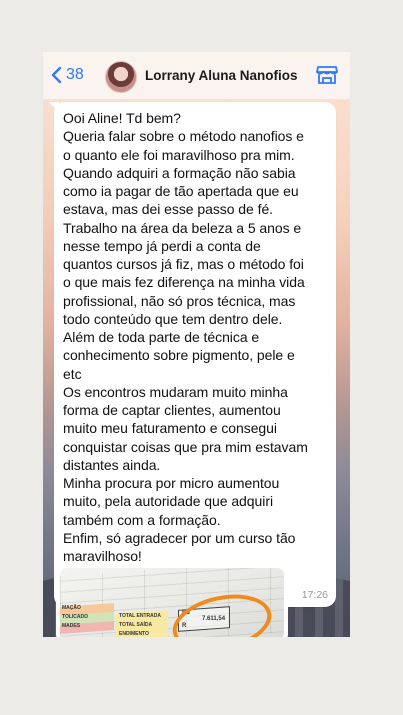 This screenshot has width=403, height=715. I want to click on back-button: 38, so click(67, 75).